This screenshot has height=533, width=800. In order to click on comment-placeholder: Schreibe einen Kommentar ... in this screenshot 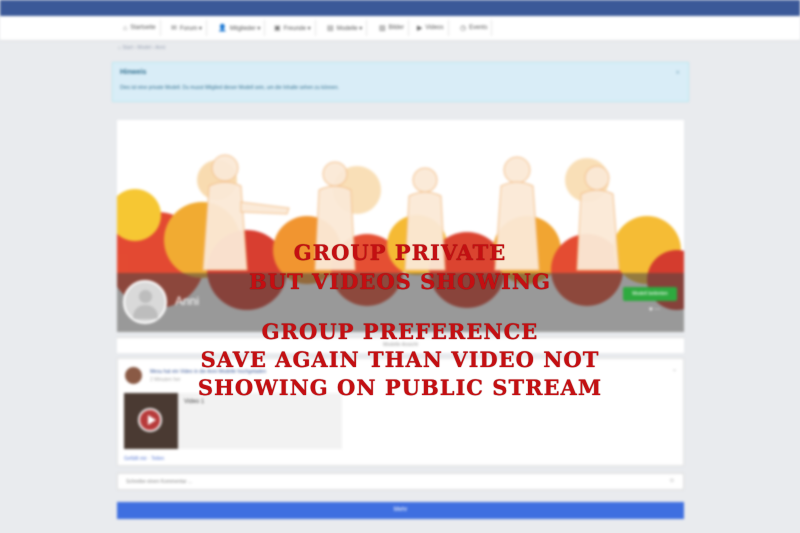, I will do `click(159, 482)`.